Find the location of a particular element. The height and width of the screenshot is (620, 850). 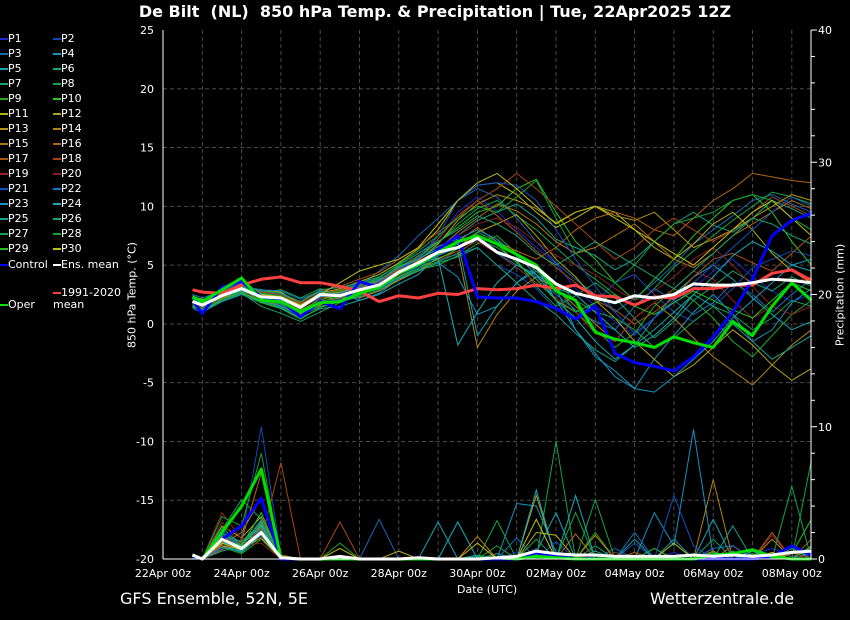

legend-label: P16 is located at coordinates (71, 143).